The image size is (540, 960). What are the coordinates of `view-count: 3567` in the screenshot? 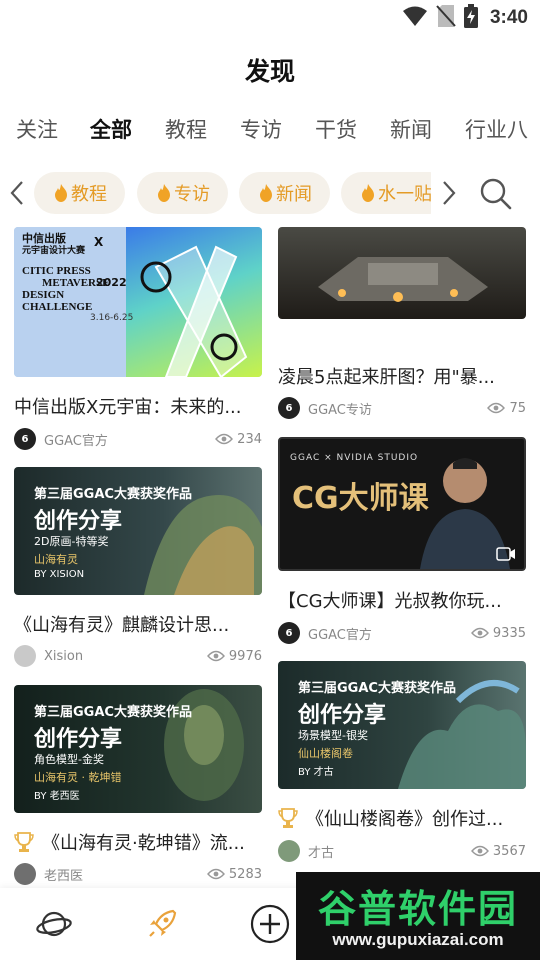 It's located at (509, 851).